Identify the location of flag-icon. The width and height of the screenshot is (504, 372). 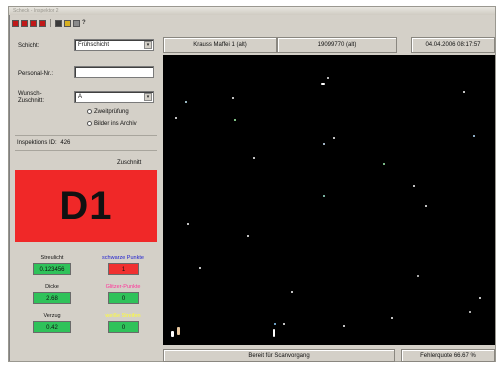
(42, 23).